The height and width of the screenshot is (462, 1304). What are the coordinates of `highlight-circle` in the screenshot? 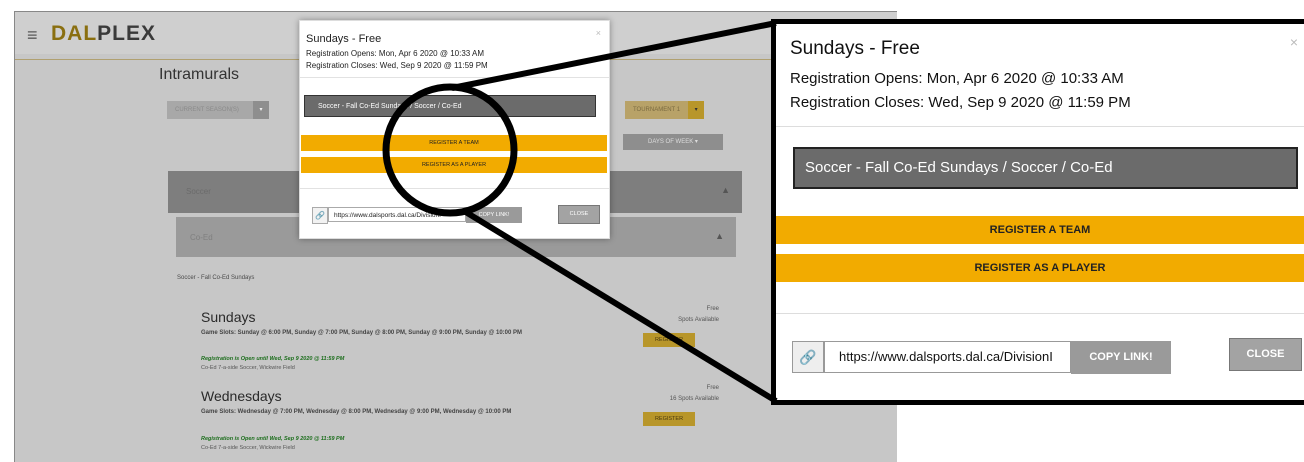 It's located at (450, 150).